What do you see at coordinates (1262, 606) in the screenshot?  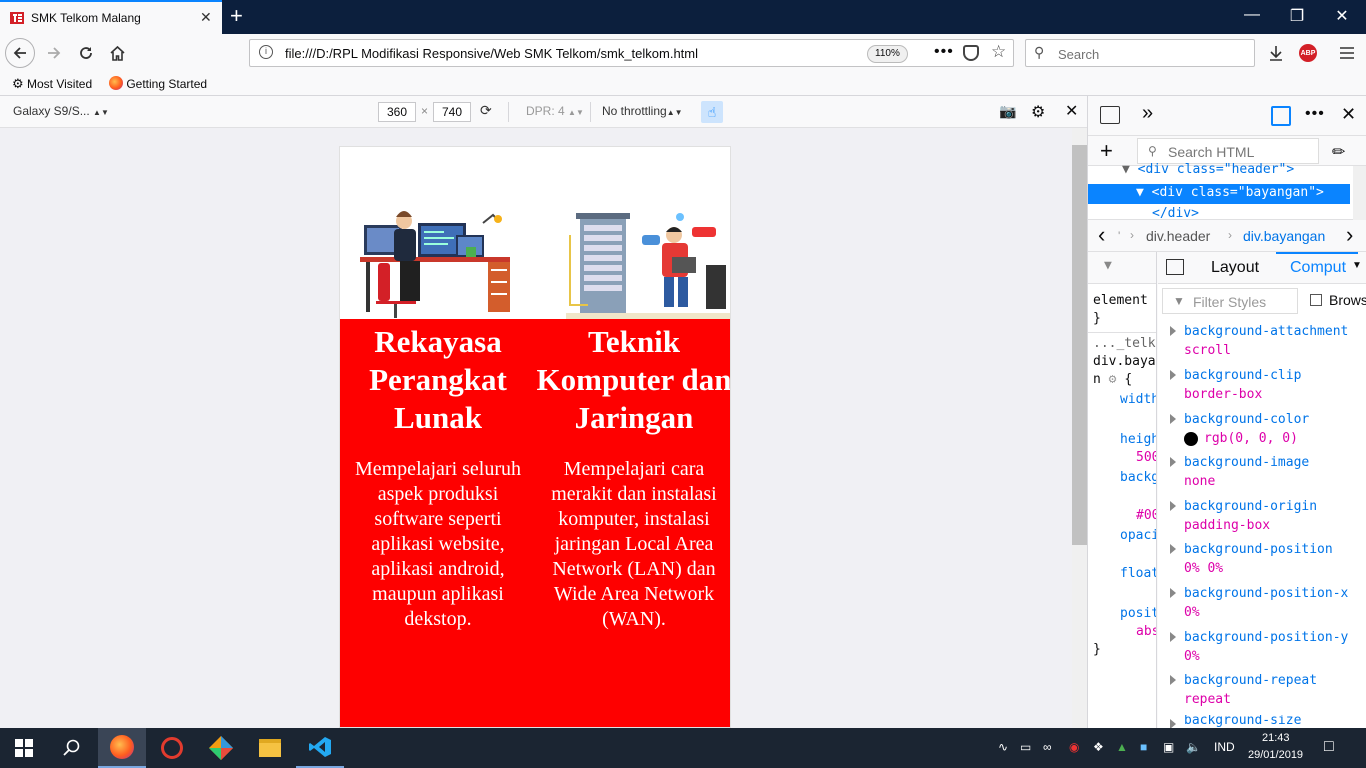 I see `computed-item: background-position-x 0%` at bounding box center [1262, 606].